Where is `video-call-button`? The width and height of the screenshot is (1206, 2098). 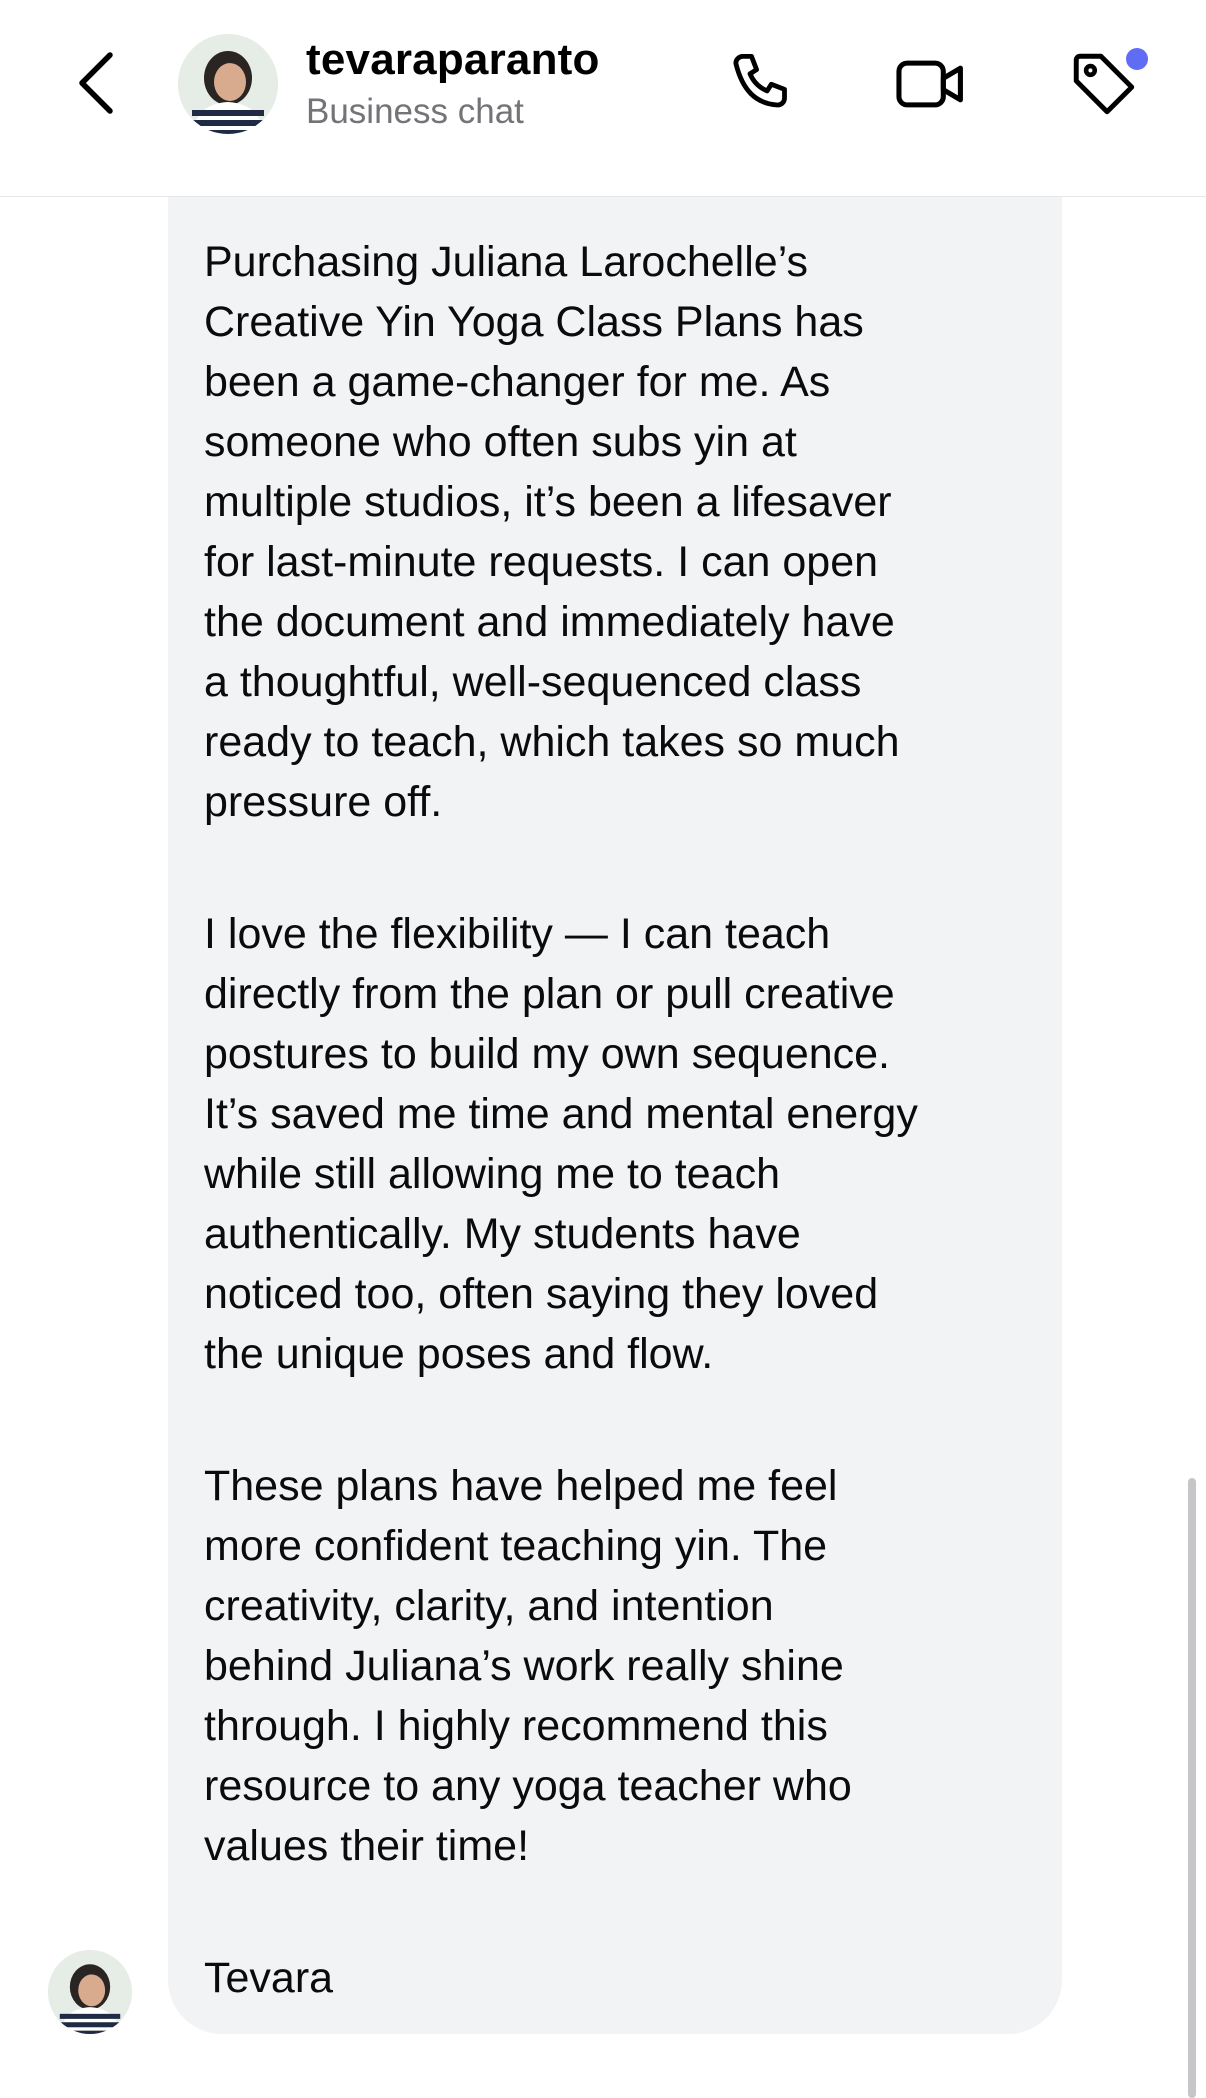
video-call-button is located at coordinates (930, 84).